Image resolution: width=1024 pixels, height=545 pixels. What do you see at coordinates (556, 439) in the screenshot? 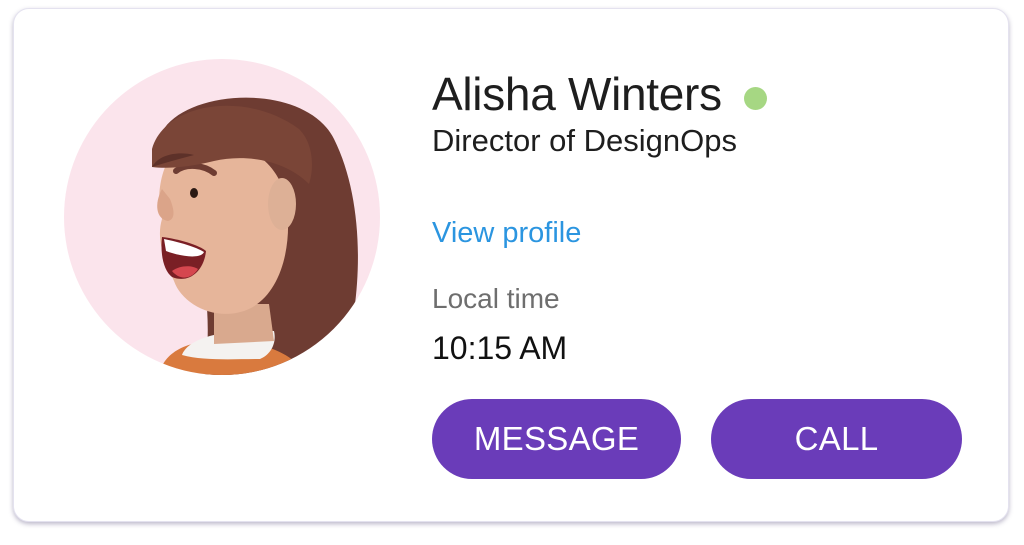
I see `message-button: MESSAGE` at bounding box center [556, 439].